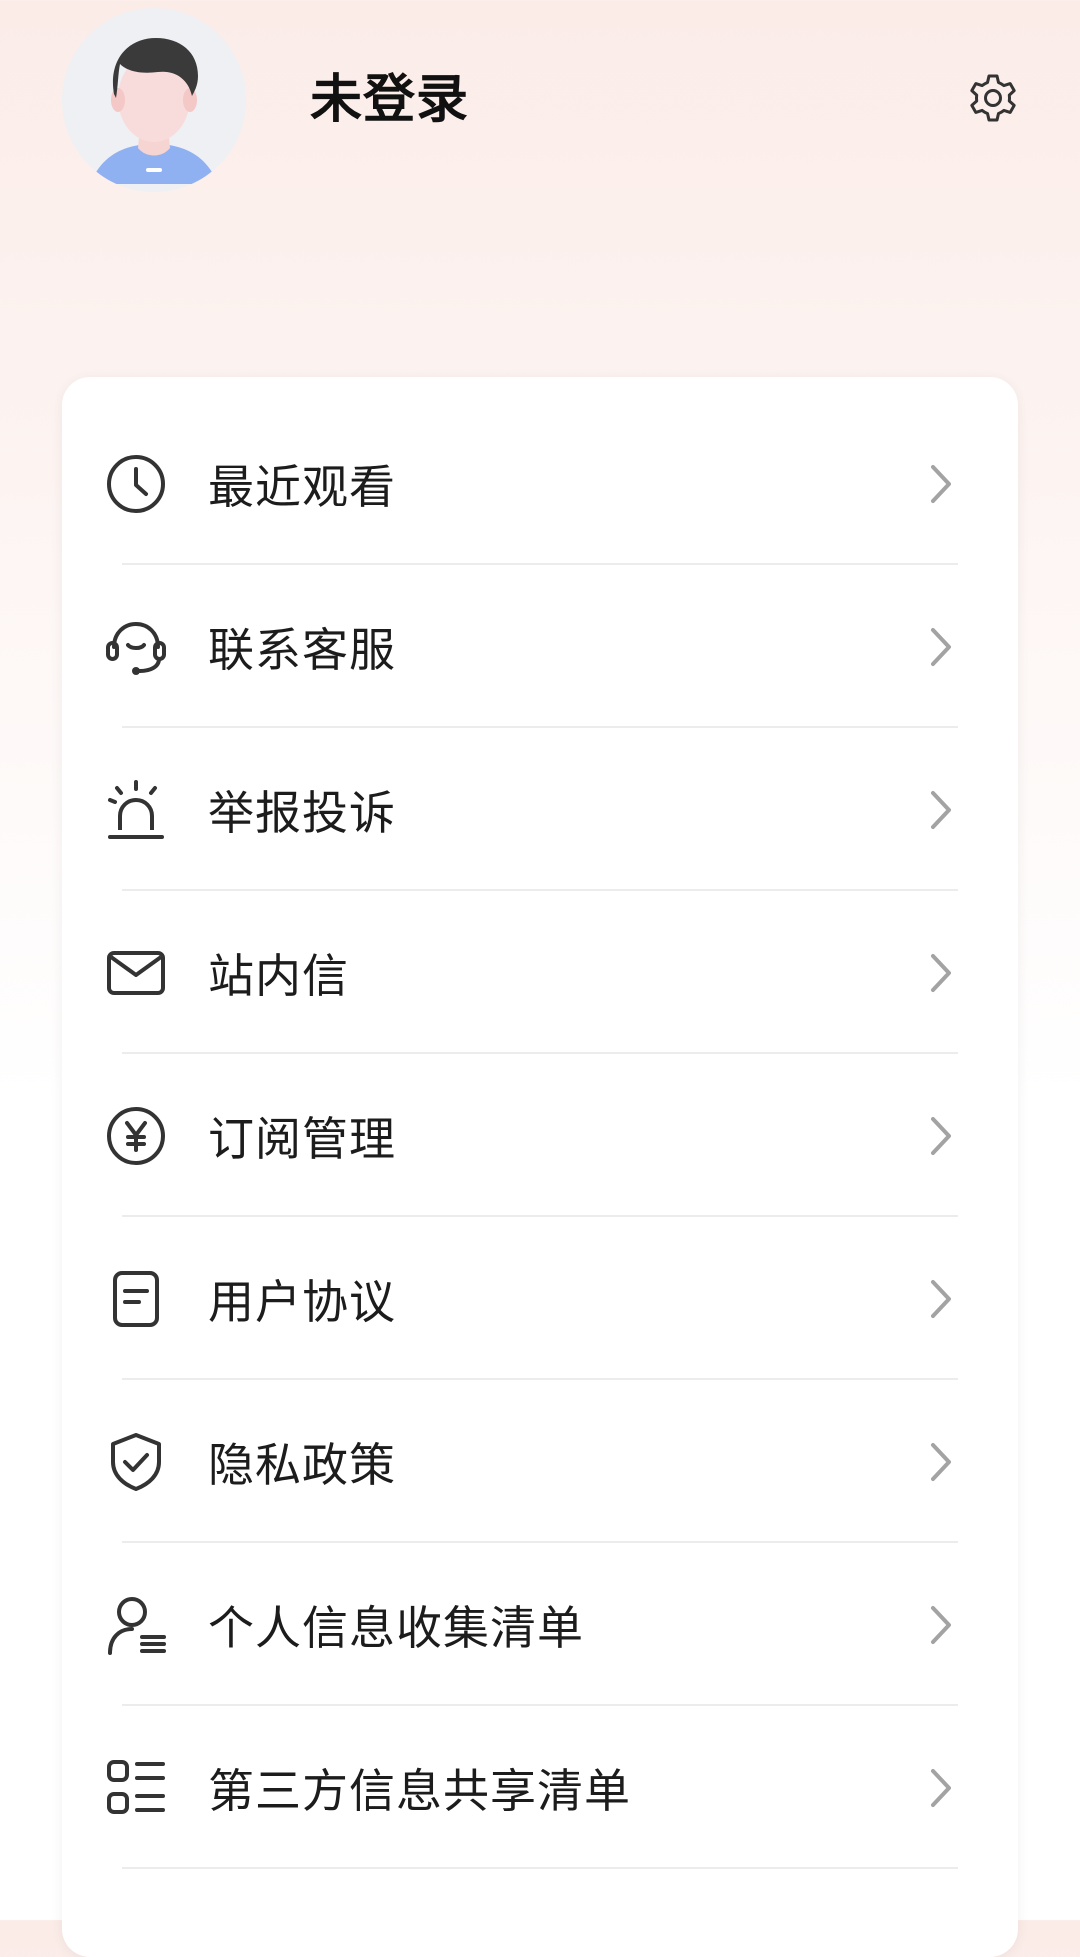  I want to click on menu-item-label: 联系客服, so click(302, 649).